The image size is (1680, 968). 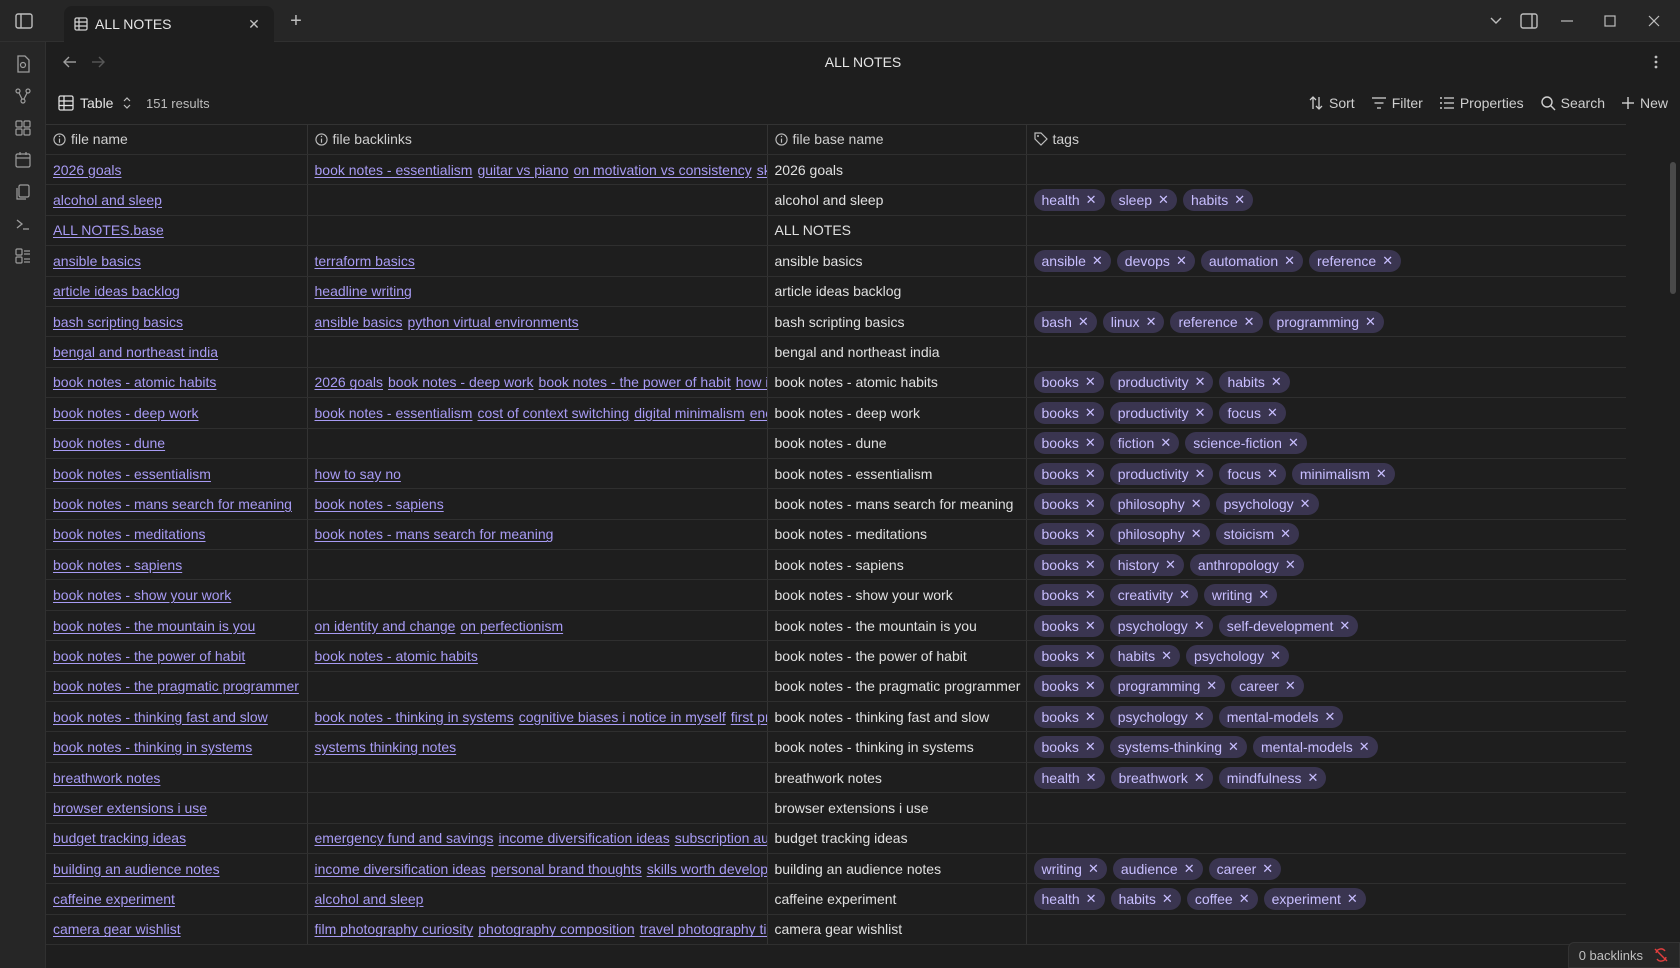 What do you see at coordinates (349, 382) in the screenshot?
I see `backlink-link: 2026 goals` at bounding box center [349, 382].